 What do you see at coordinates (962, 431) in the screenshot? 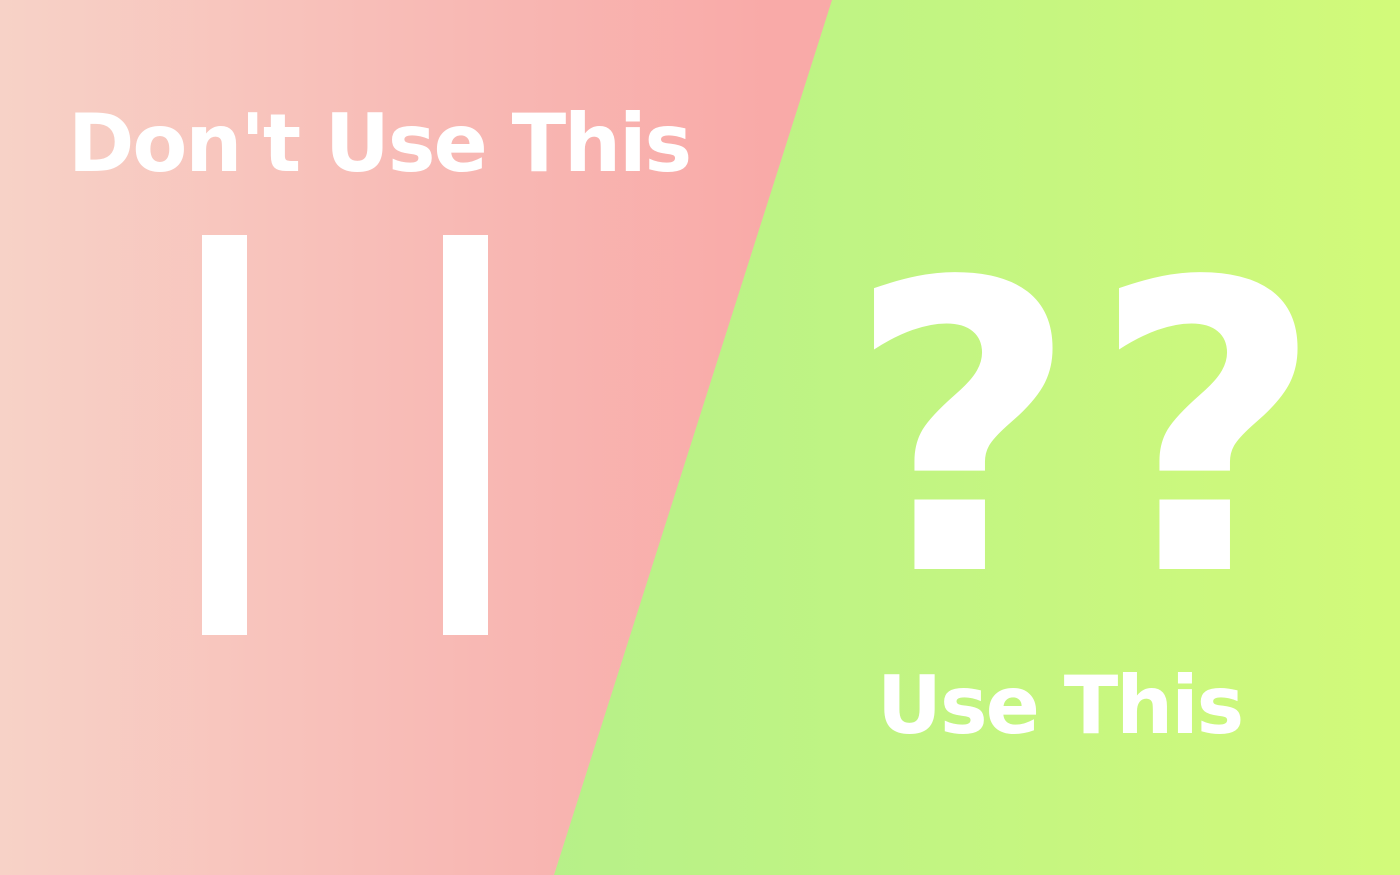
I see `question-mark-left: ?` at bounding box center [962, 431].